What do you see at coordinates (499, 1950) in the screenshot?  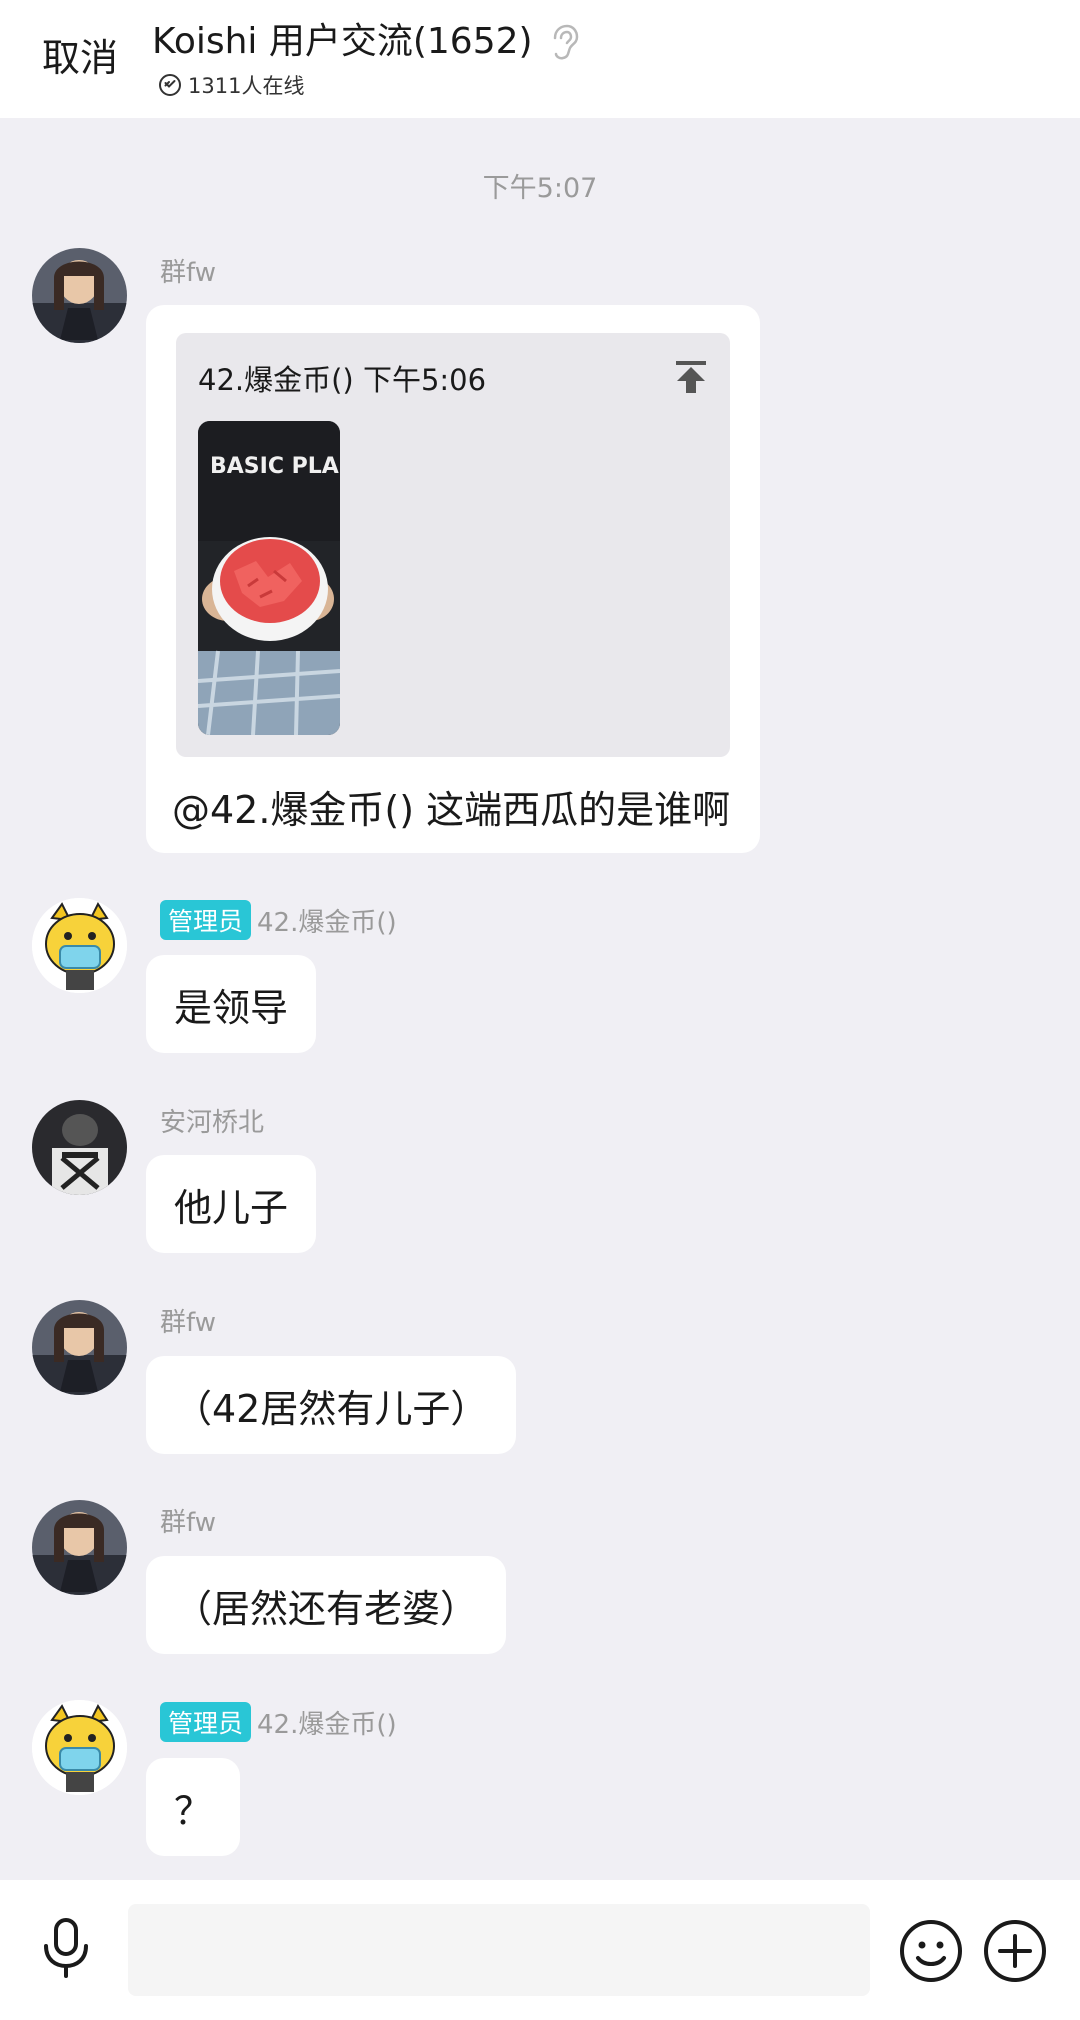 I see `message-input` at bounding box center [499, 1950].